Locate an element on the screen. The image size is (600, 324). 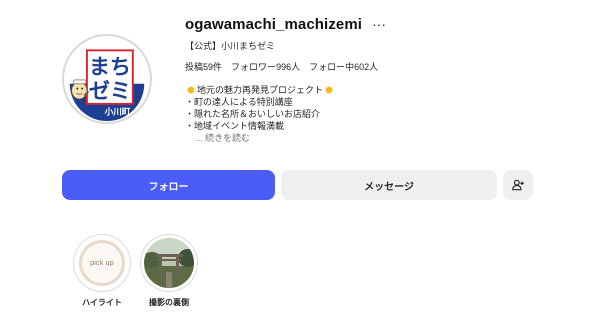
stat-posts: 投稿59件 is located at coordinates (203, 66).